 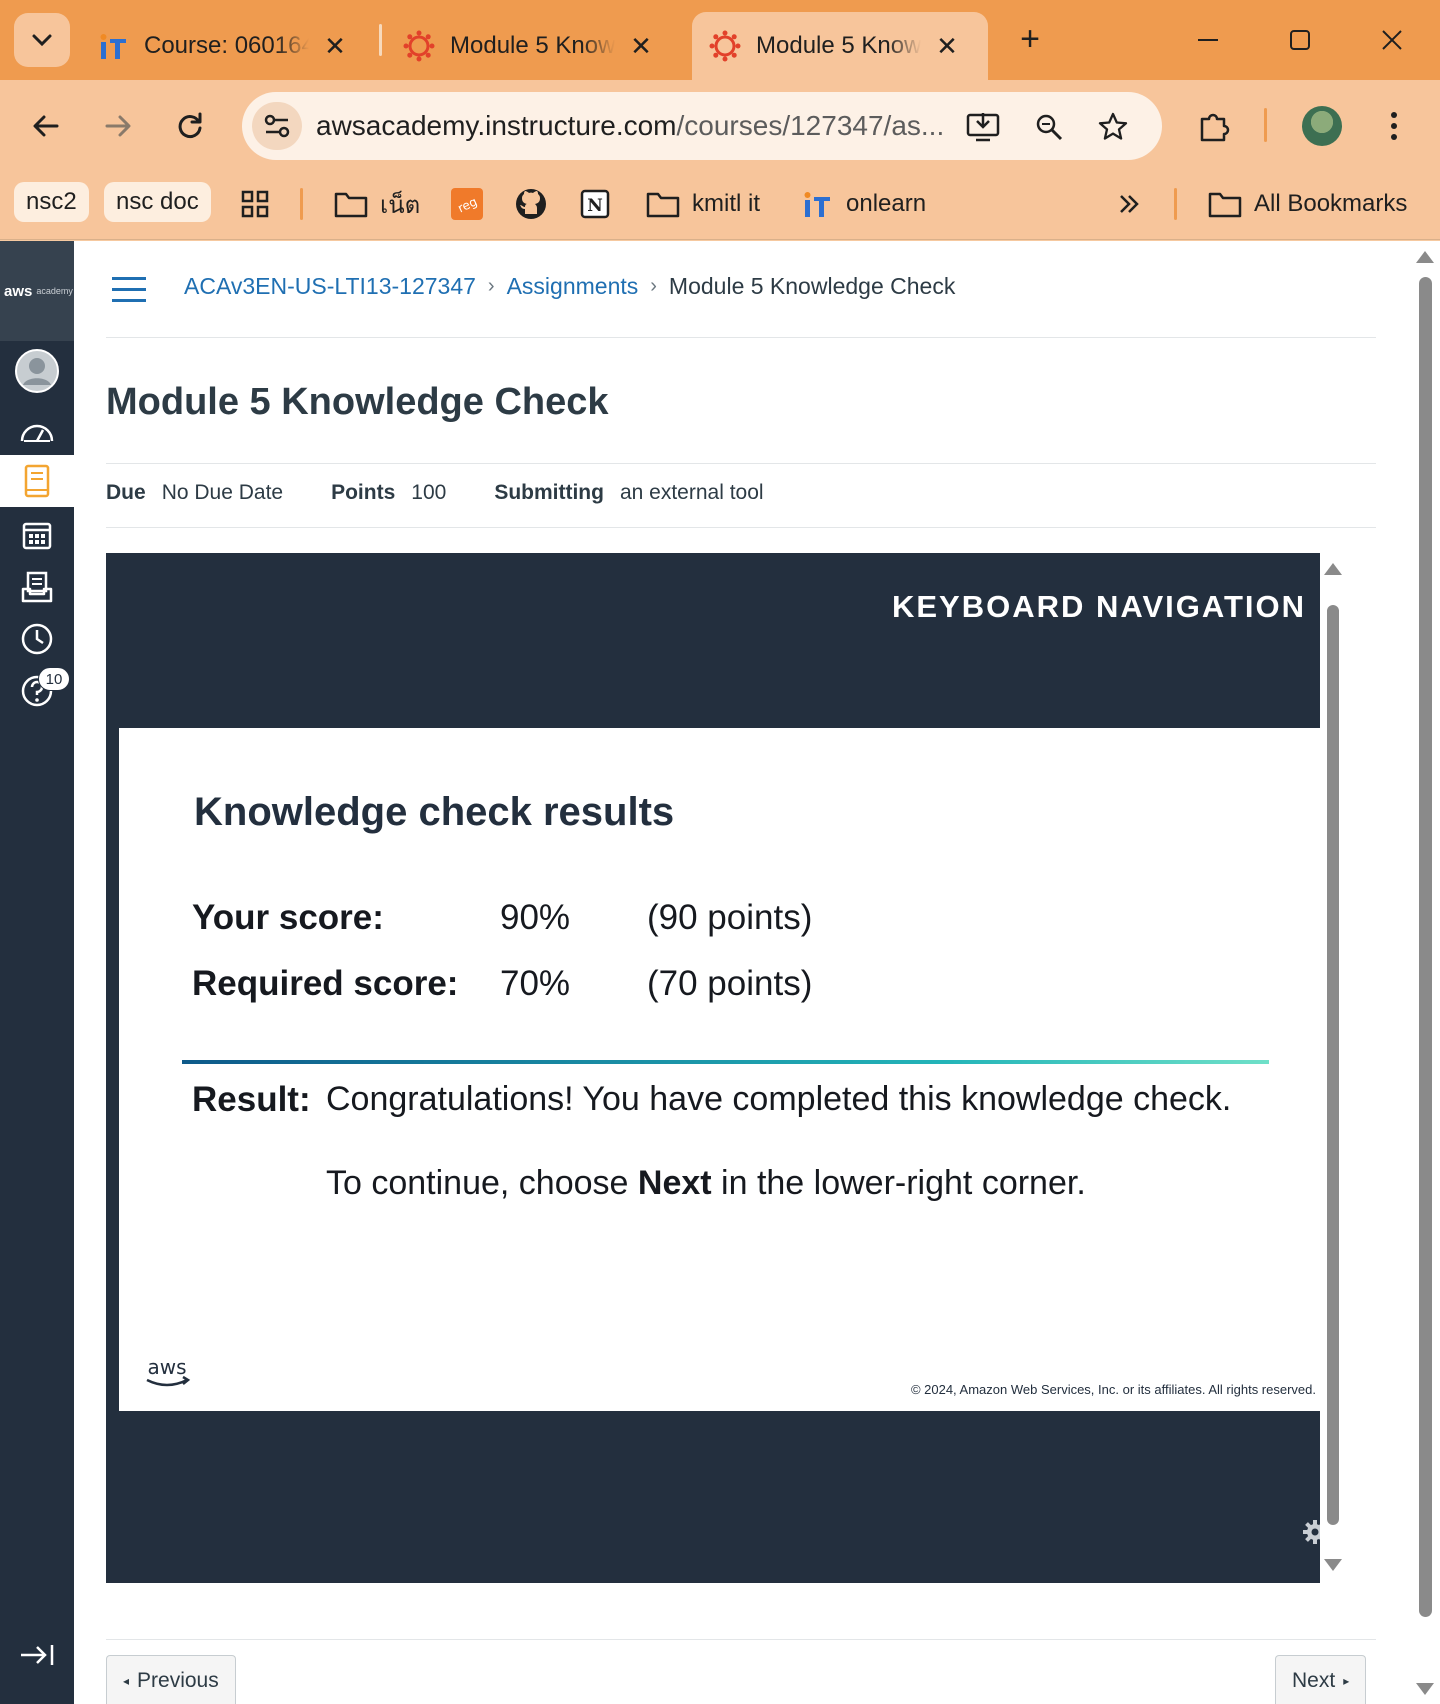 What do you see at coordinates (1113, 127) in the screenshot?
I see `bookmark-star-icon` at bounding box center [1113, 127].